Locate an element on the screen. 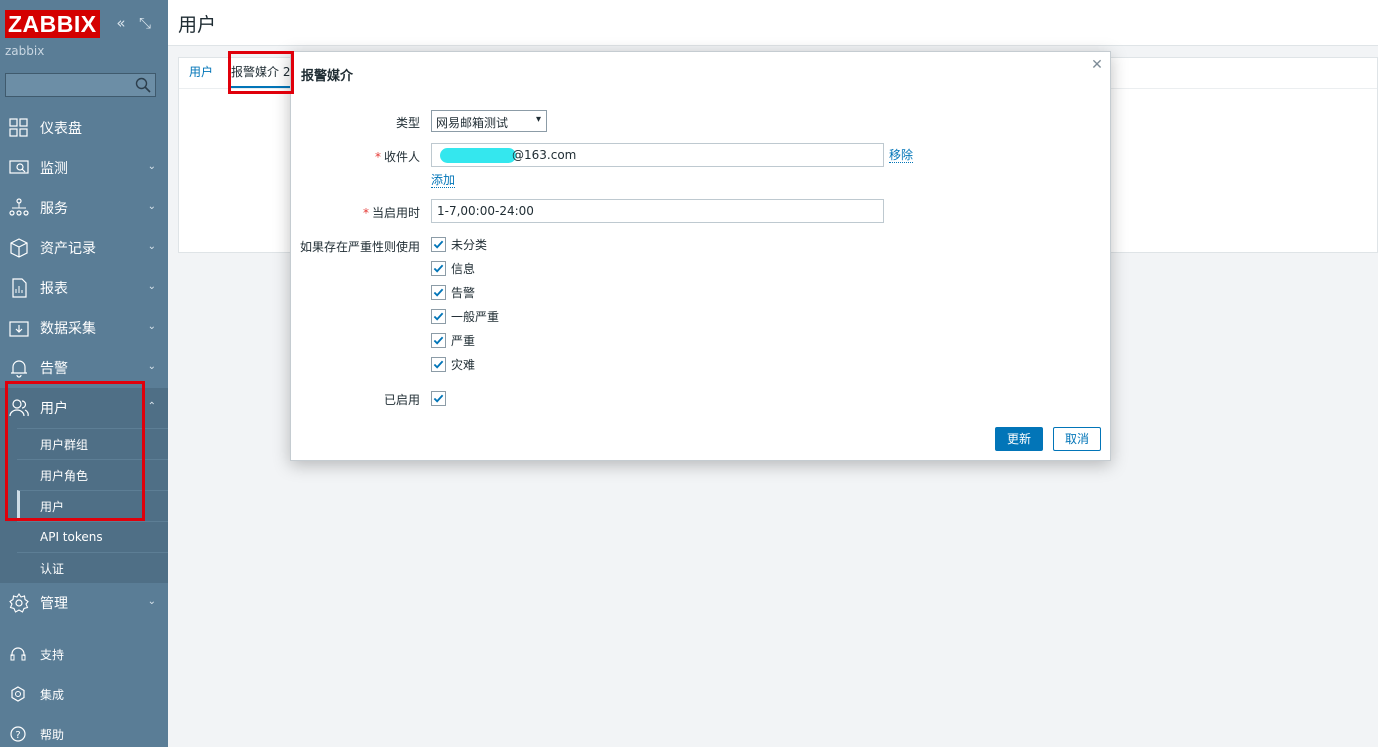 The image size is (1378, 747). severity-disaster: 灾难 is located at coordinates (453, 364).